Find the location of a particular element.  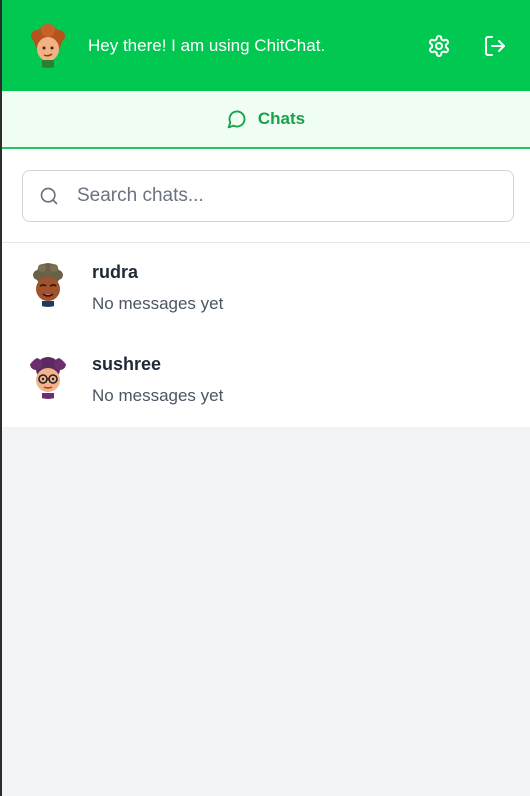

status-text: Hey there! I am using ChitChat. is located at coordinates (207, 45).